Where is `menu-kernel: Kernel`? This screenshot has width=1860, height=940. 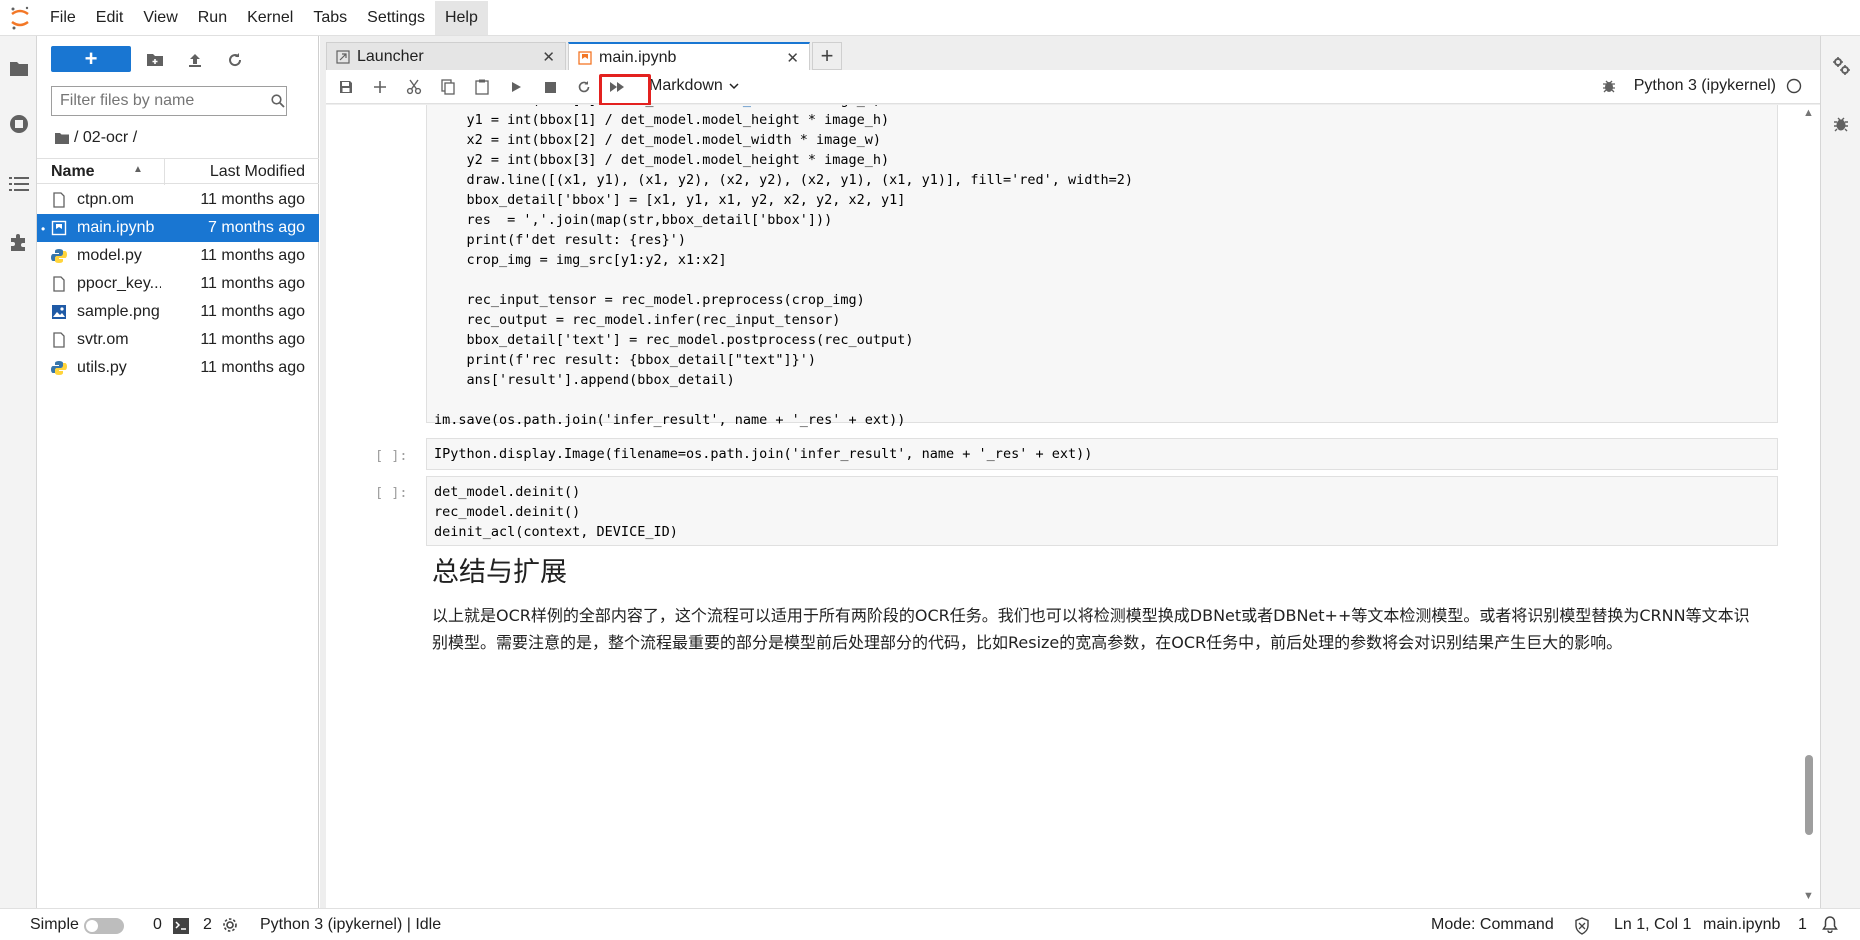
menu-kernel: Kernel is located at coordinates (270, 18).